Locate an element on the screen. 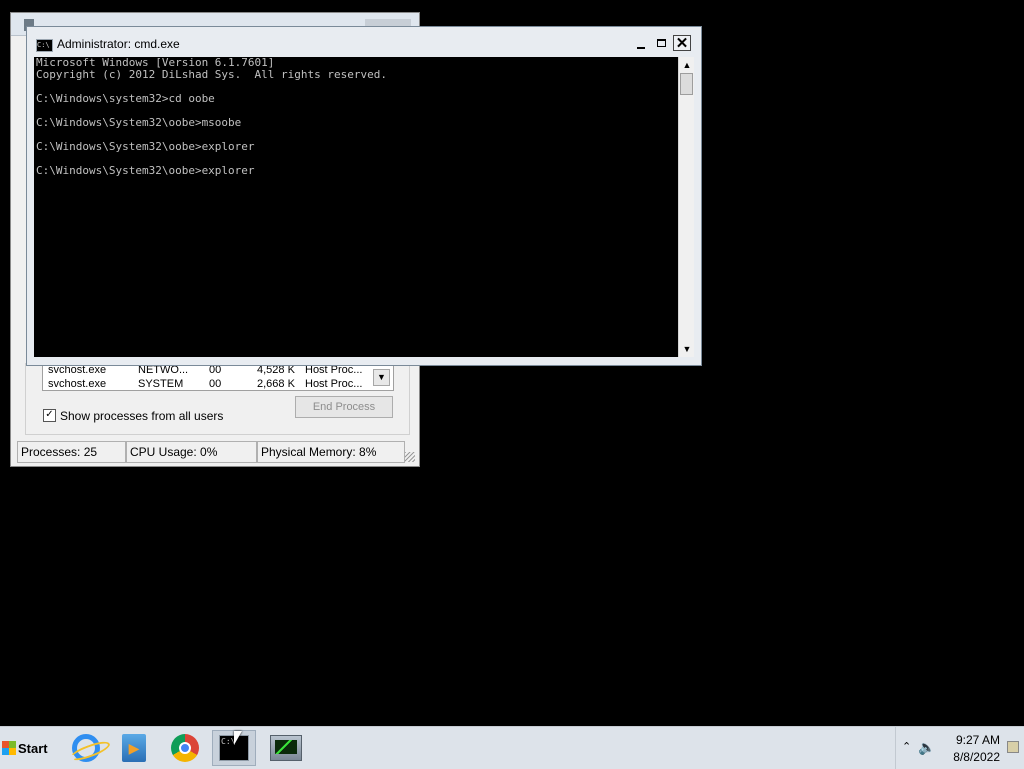  taskbar-chrome is located at coordinates (185, 748).